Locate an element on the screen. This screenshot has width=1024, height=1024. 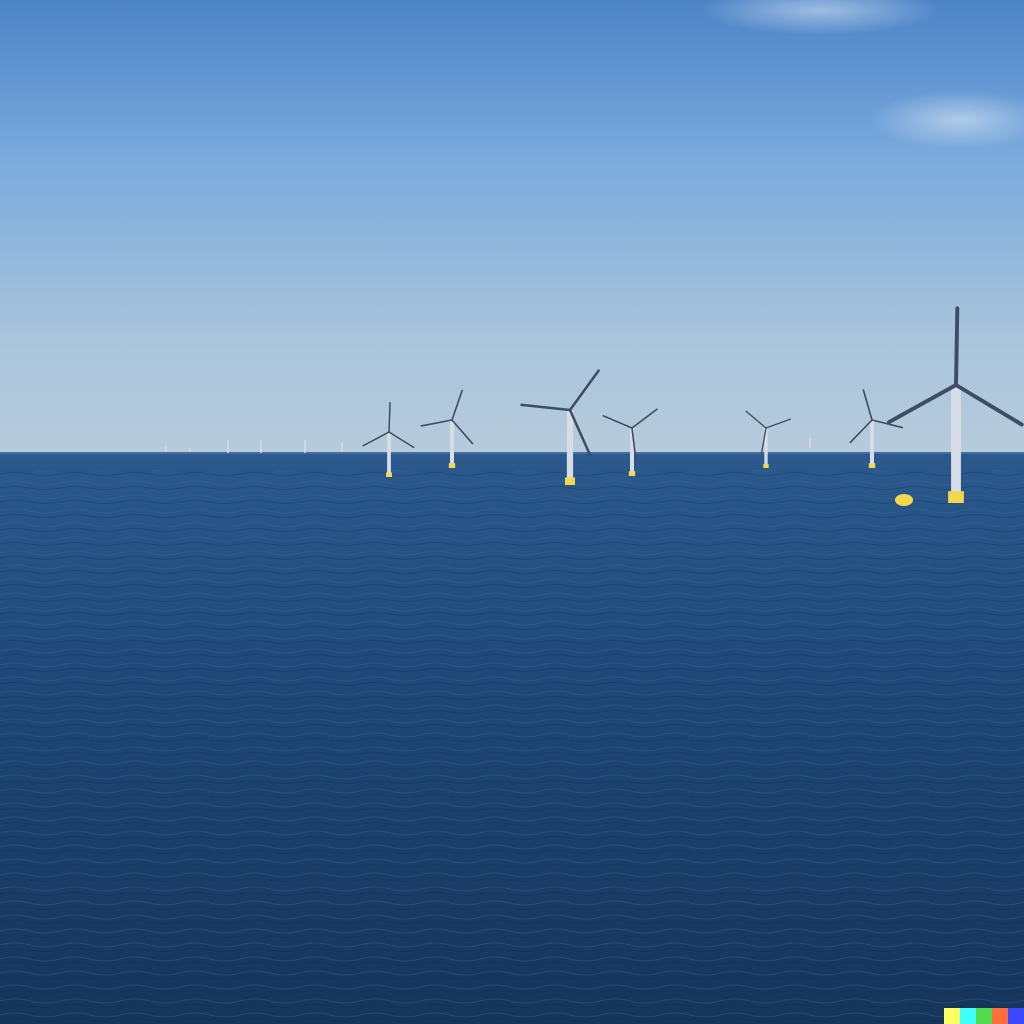
color-palette-watermark is located at coordinates (984, 1016).